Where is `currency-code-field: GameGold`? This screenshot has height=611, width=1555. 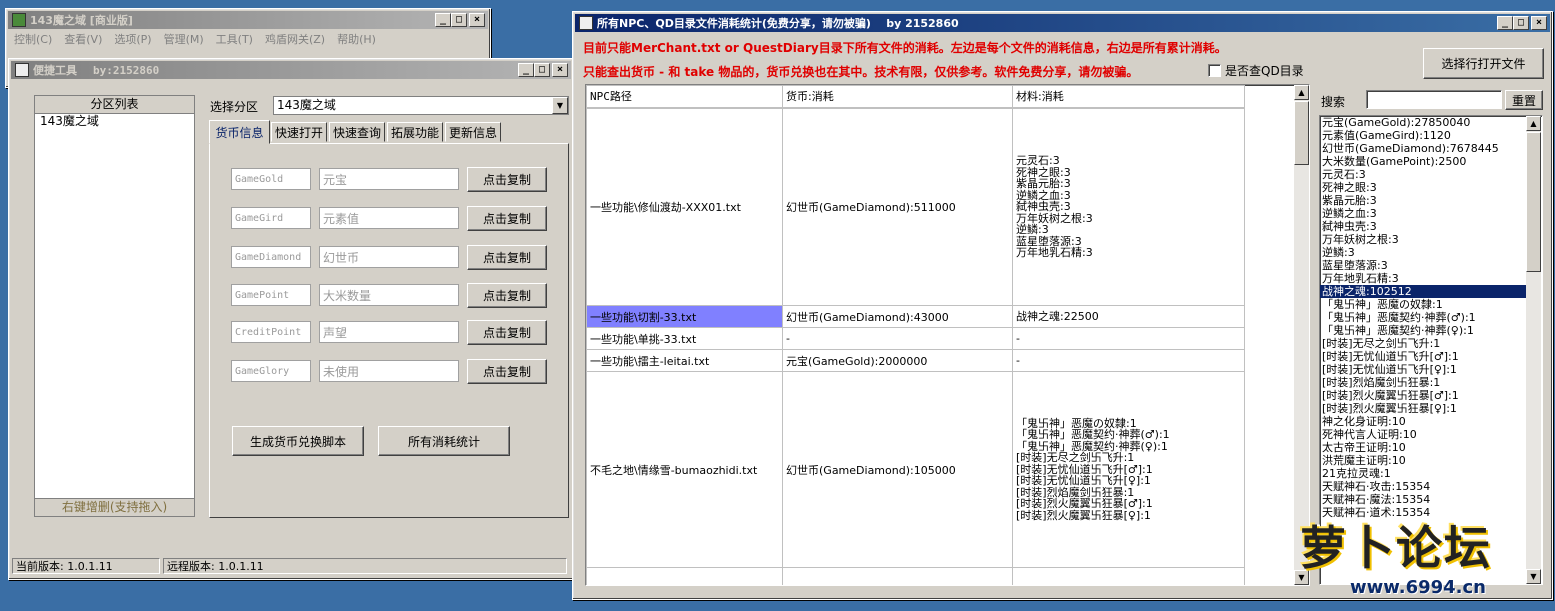 currency-code-field: GameGold is located at coordinates (271, 179).